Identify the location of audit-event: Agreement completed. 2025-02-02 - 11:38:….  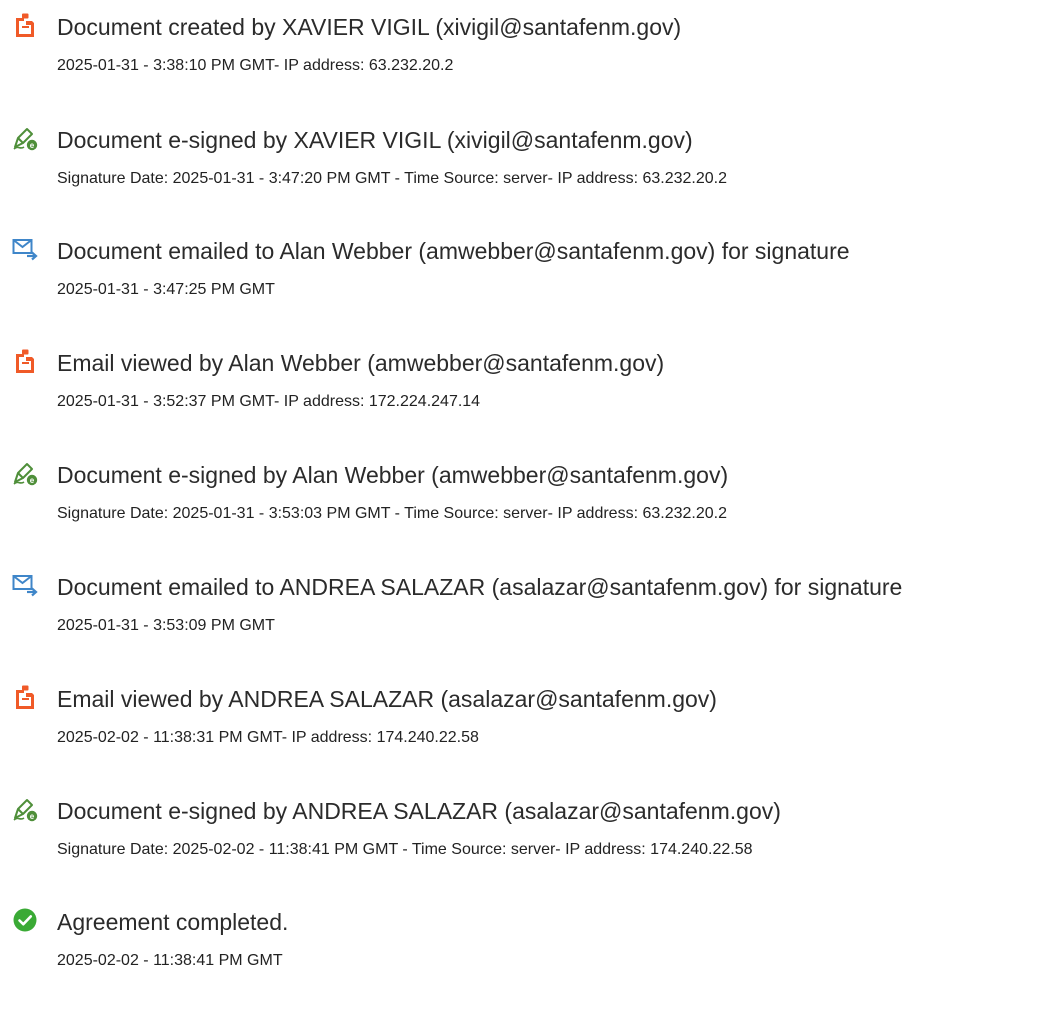
(519, 962).